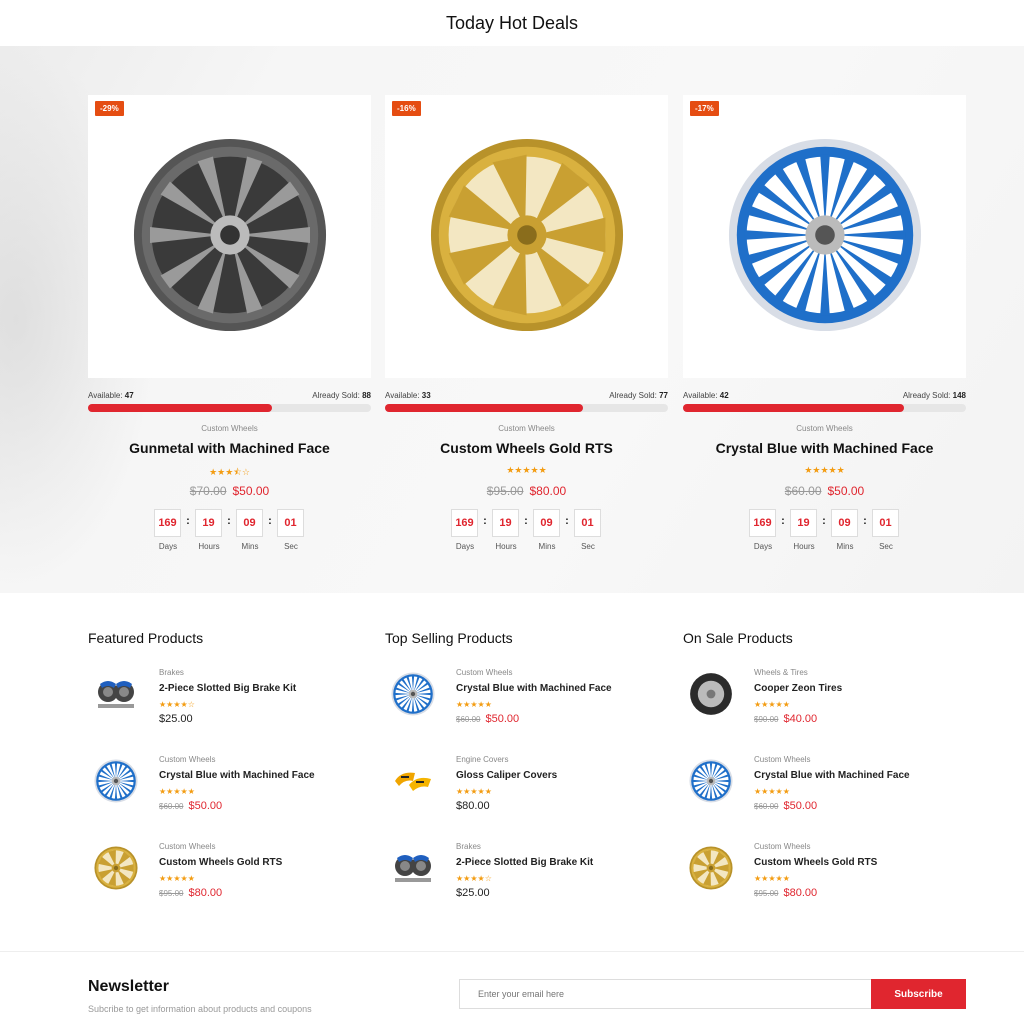 The image size is (1024, 1024). Describe the element at coordinates (531, 531) in the screenshot. I see `countdown-timer: 169 : 19 : 09 : 01 Days Hours Mins Sec` at that location.